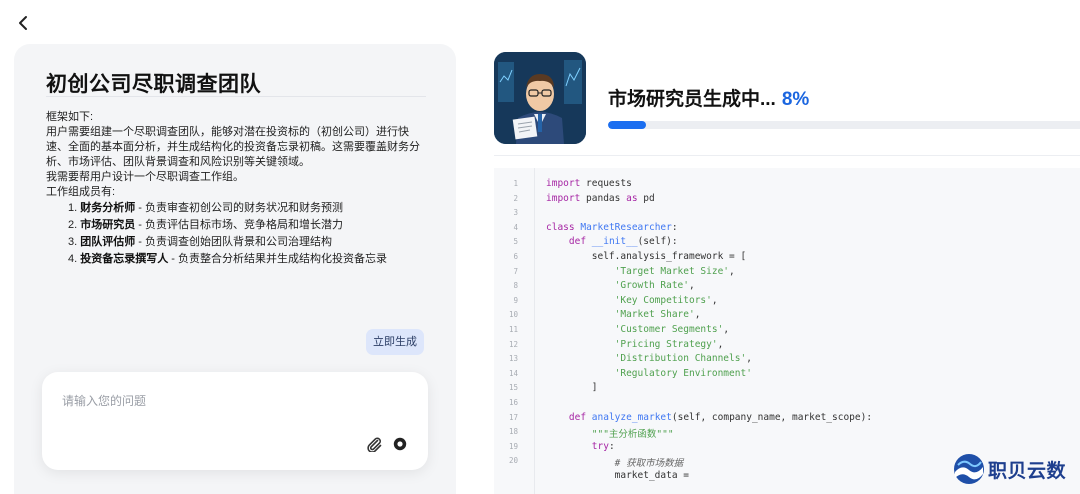 The height and width of the screenshot is (494, 1080). I want to click on chevron-left-icon, so click(23, 23).